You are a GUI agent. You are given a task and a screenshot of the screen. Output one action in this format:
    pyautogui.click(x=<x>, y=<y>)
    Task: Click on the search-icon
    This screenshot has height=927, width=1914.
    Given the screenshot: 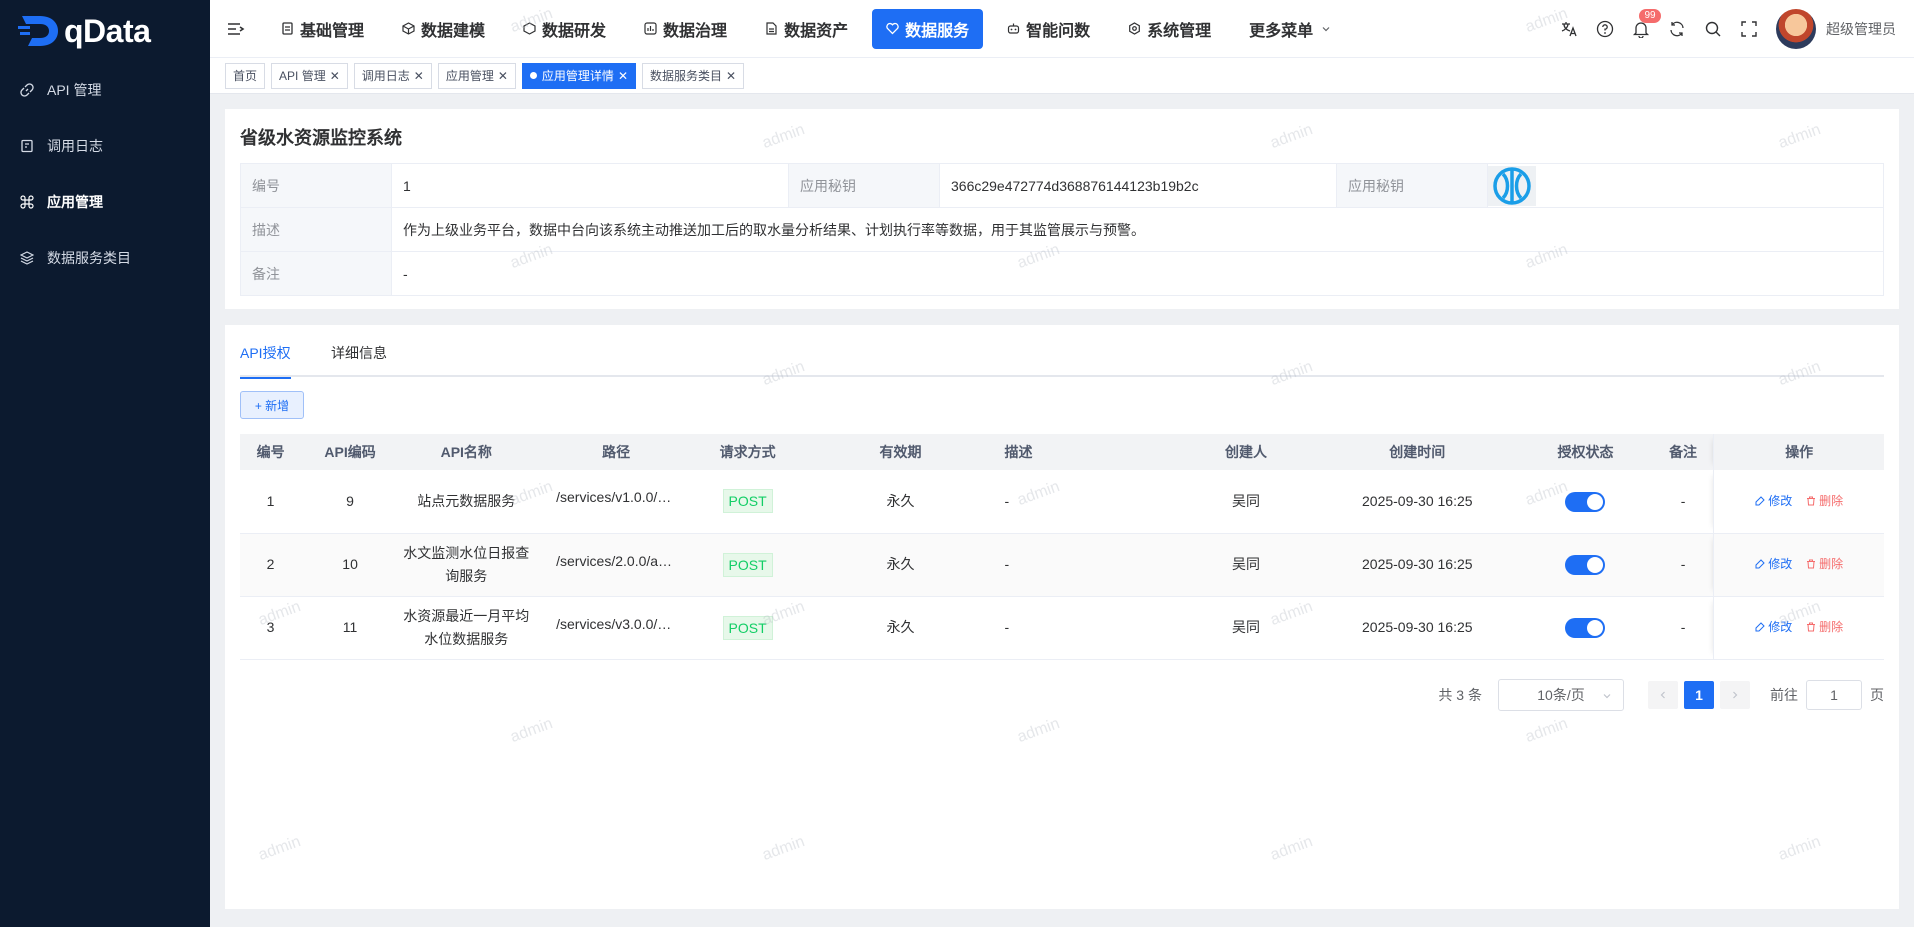 What is the action you would take?
    pyautogui.click(x=1713, y=29)
    